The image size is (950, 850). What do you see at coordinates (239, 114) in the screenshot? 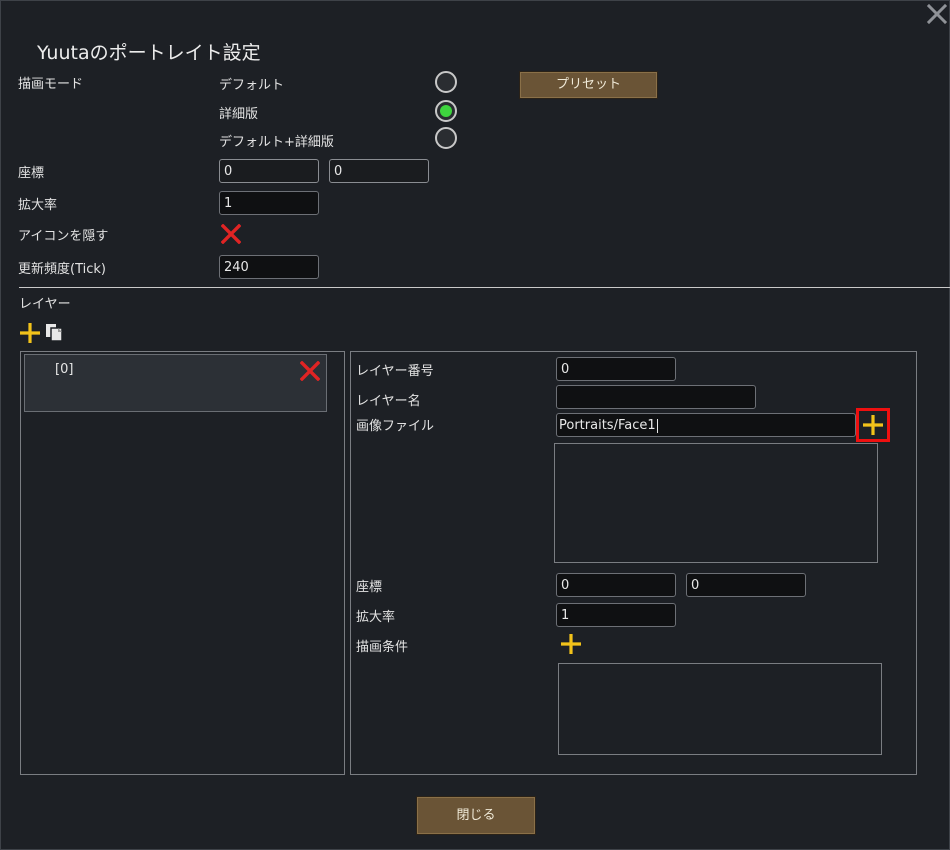
I see `draw-mode-option-detail-label: 詳細版` at bounding box center [239, 114].